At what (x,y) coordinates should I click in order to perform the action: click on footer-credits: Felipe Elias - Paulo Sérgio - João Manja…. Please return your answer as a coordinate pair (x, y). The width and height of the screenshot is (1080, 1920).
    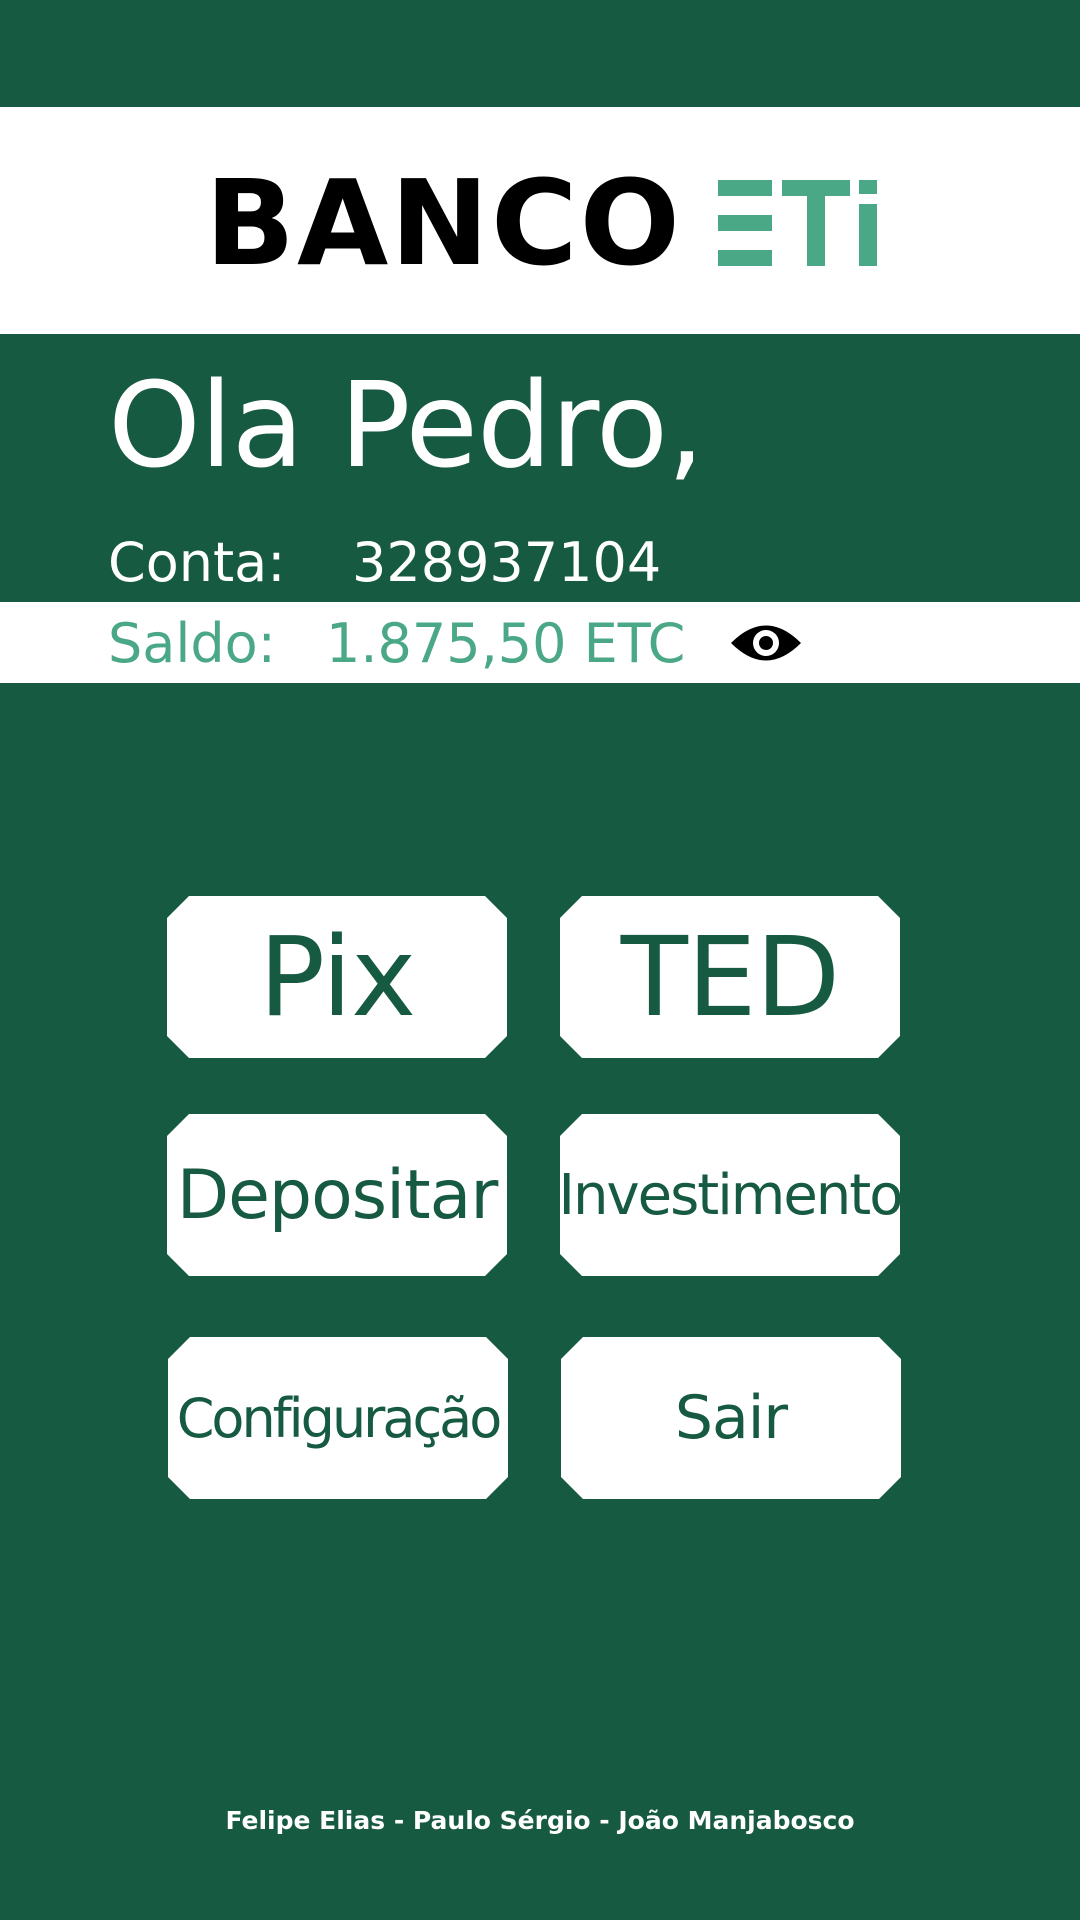
    Looking at the image, I should click on (540, 1820).